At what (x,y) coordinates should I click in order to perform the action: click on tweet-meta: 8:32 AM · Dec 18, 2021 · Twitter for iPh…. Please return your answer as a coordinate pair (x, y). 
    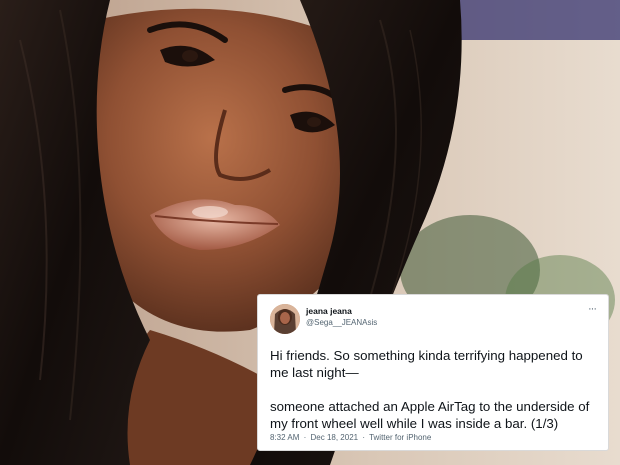
    Looking at the image, I should click on (350, 437).